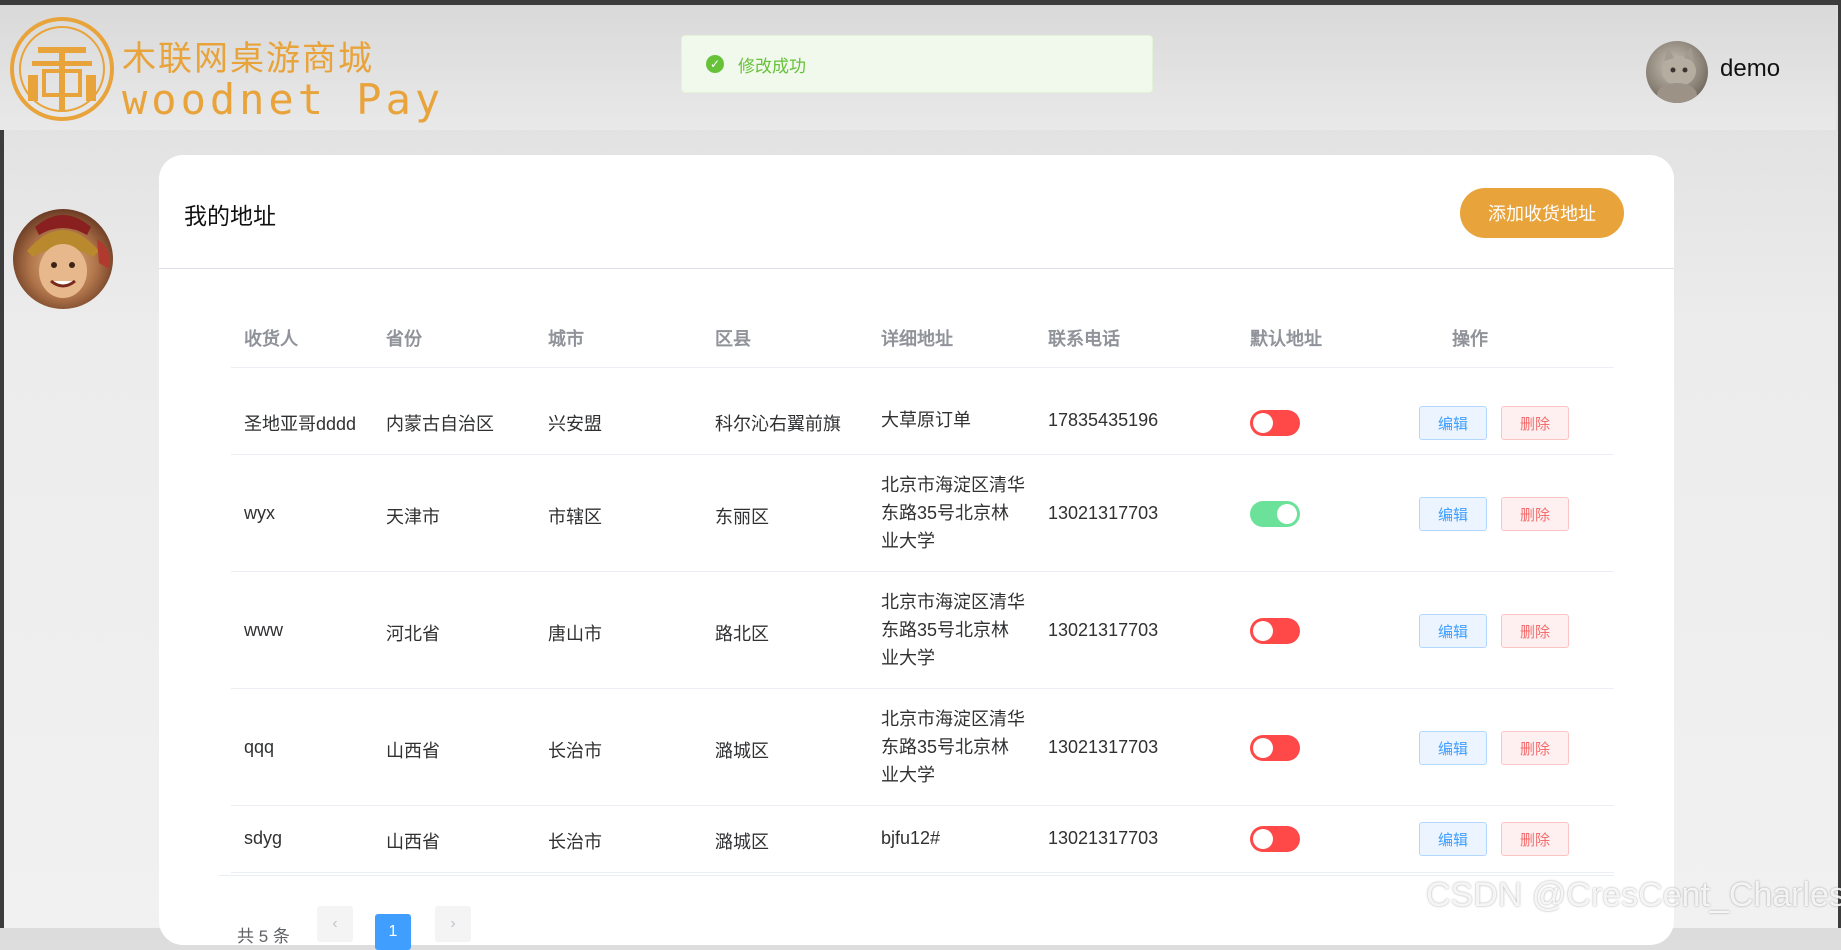  Describe the element at coordinates (575, 517) in the screenshot. I see `city: 市辖区` at that location.